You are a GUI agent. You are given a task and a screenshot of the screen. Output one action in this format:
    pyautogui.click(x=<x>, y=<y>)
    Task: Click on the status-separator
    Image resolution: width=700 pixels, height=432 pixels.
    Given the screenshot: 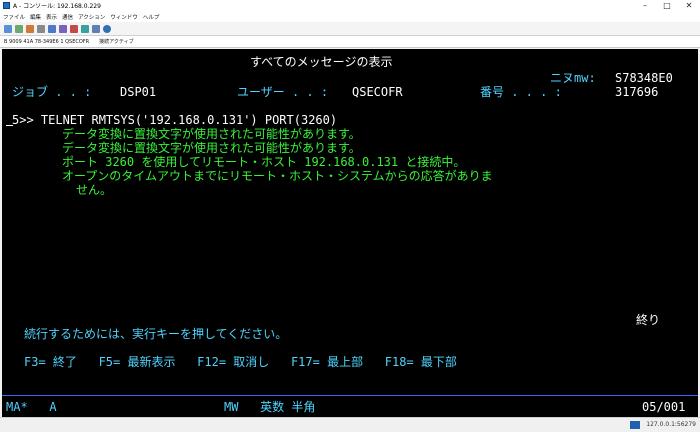 What is the action you would take?
    pyautogui.click(x=350, y=395)
    